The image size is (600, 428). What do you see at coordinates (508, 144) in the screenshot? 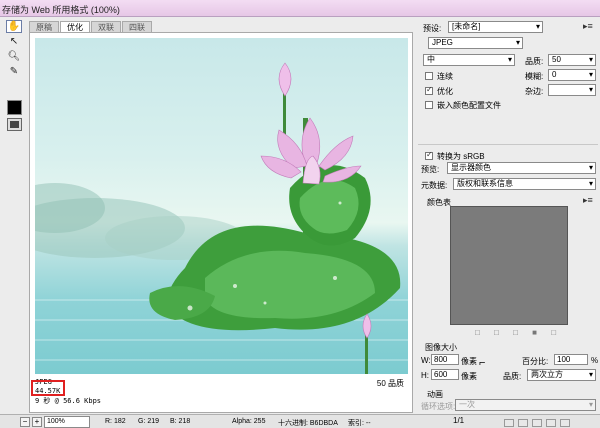
I see `panel-divider` at bounding box center [508, 144].